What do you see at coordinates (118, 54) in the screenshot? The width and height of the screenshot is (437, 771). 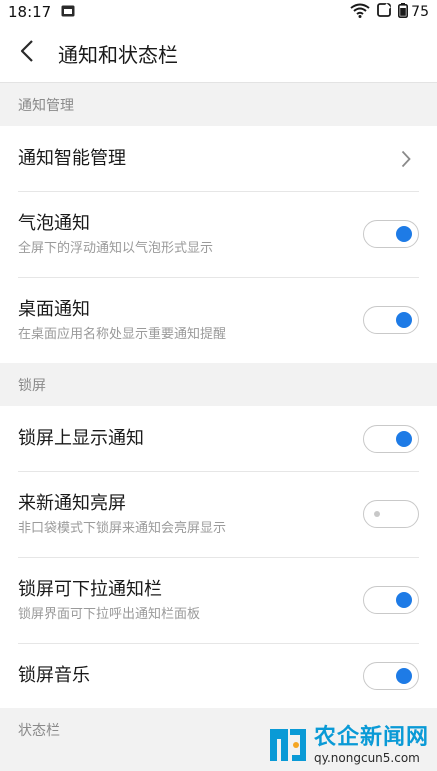 I see `page-title: 通知和状态栏` at bounding box center [118, 54].